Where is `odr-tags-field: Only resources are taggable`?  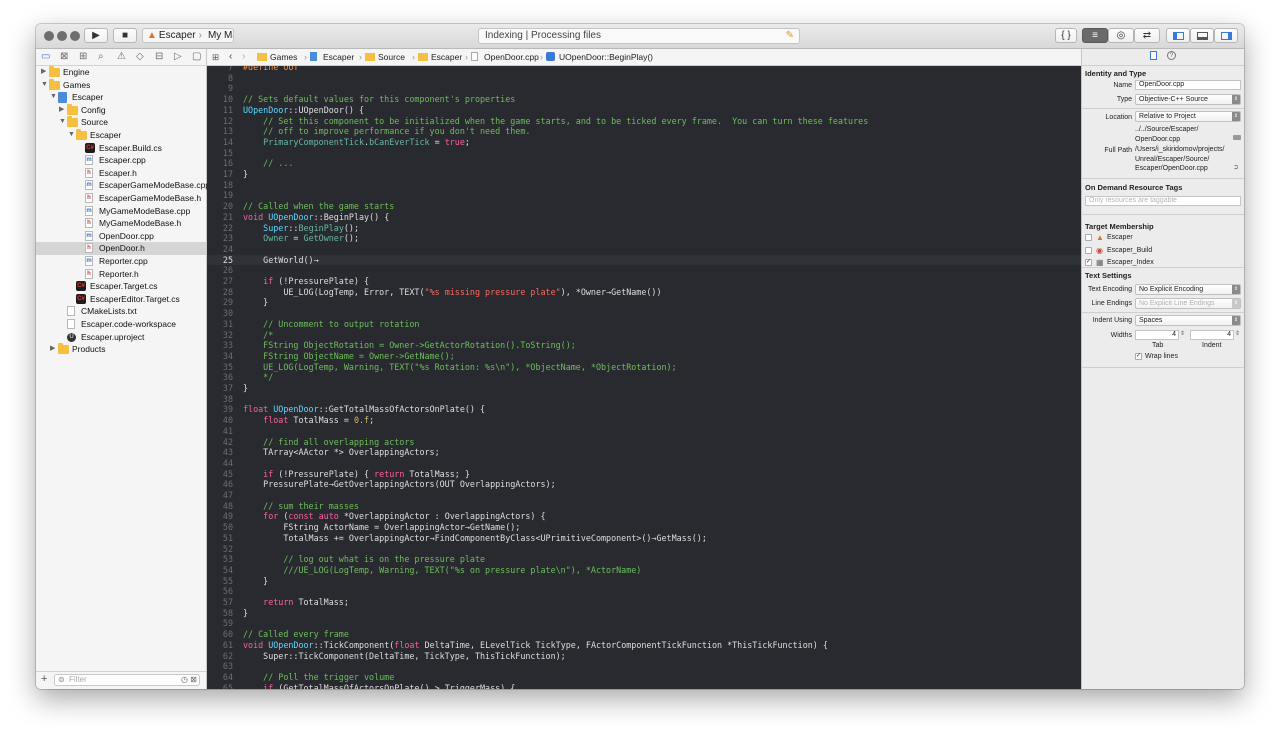 odr-tags-field: Only resources are taggable is located at coordinates (1163, 201).